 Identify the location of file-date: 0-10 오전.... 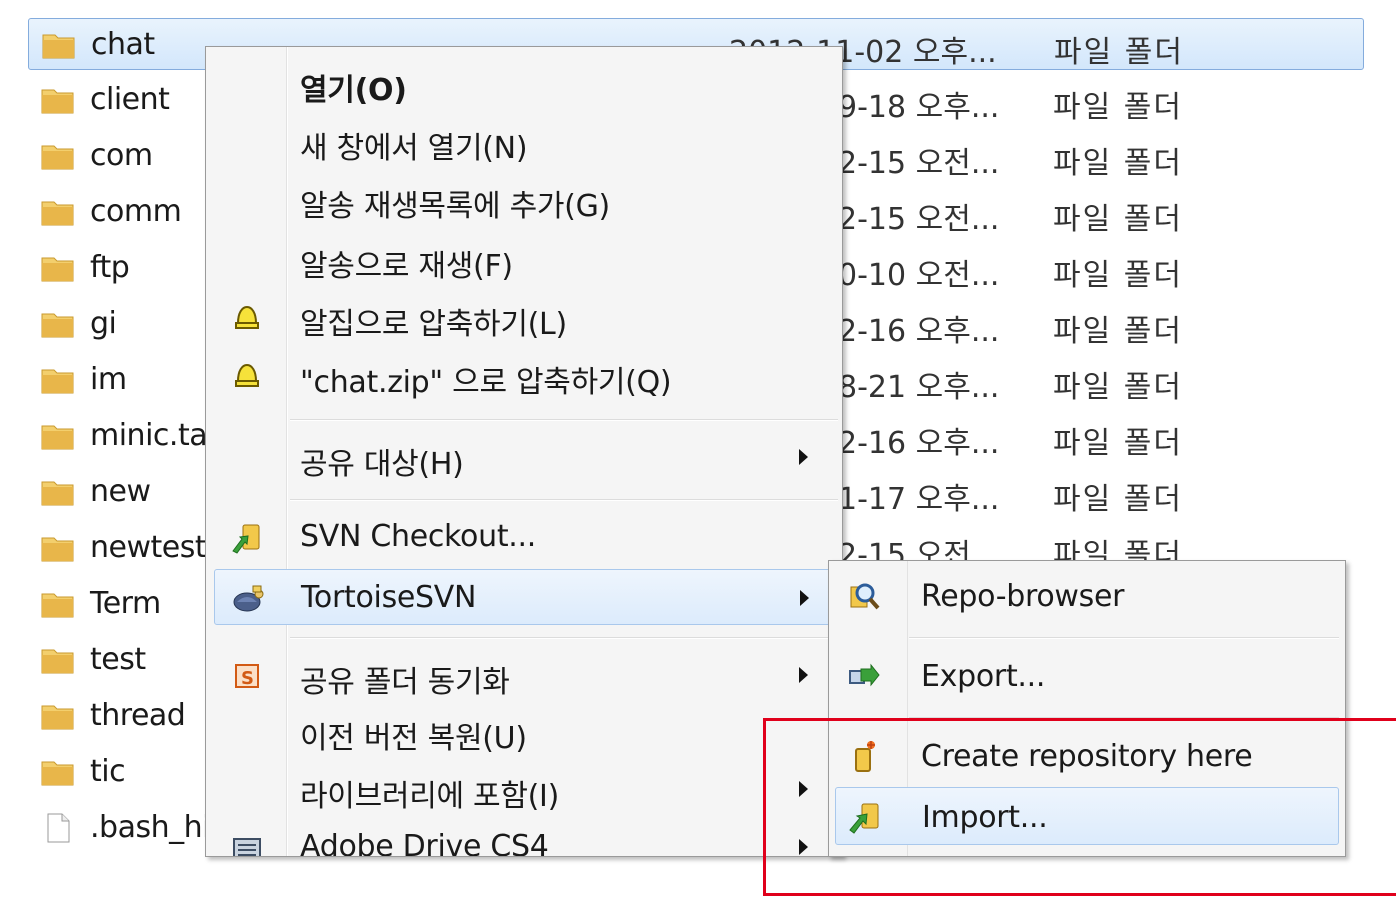
(919, 275).